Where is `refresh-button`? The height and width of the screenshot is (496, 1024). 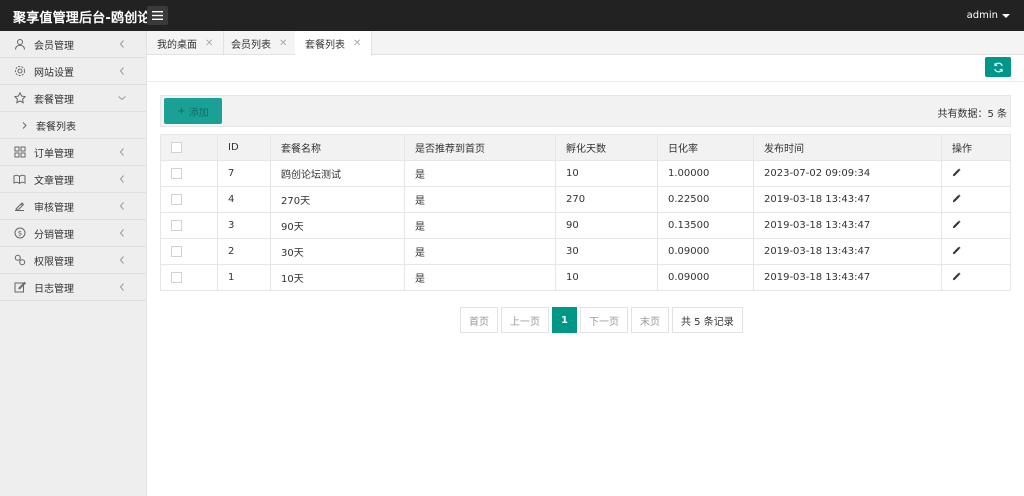 refresh-button is located at coordinates (998, 67).